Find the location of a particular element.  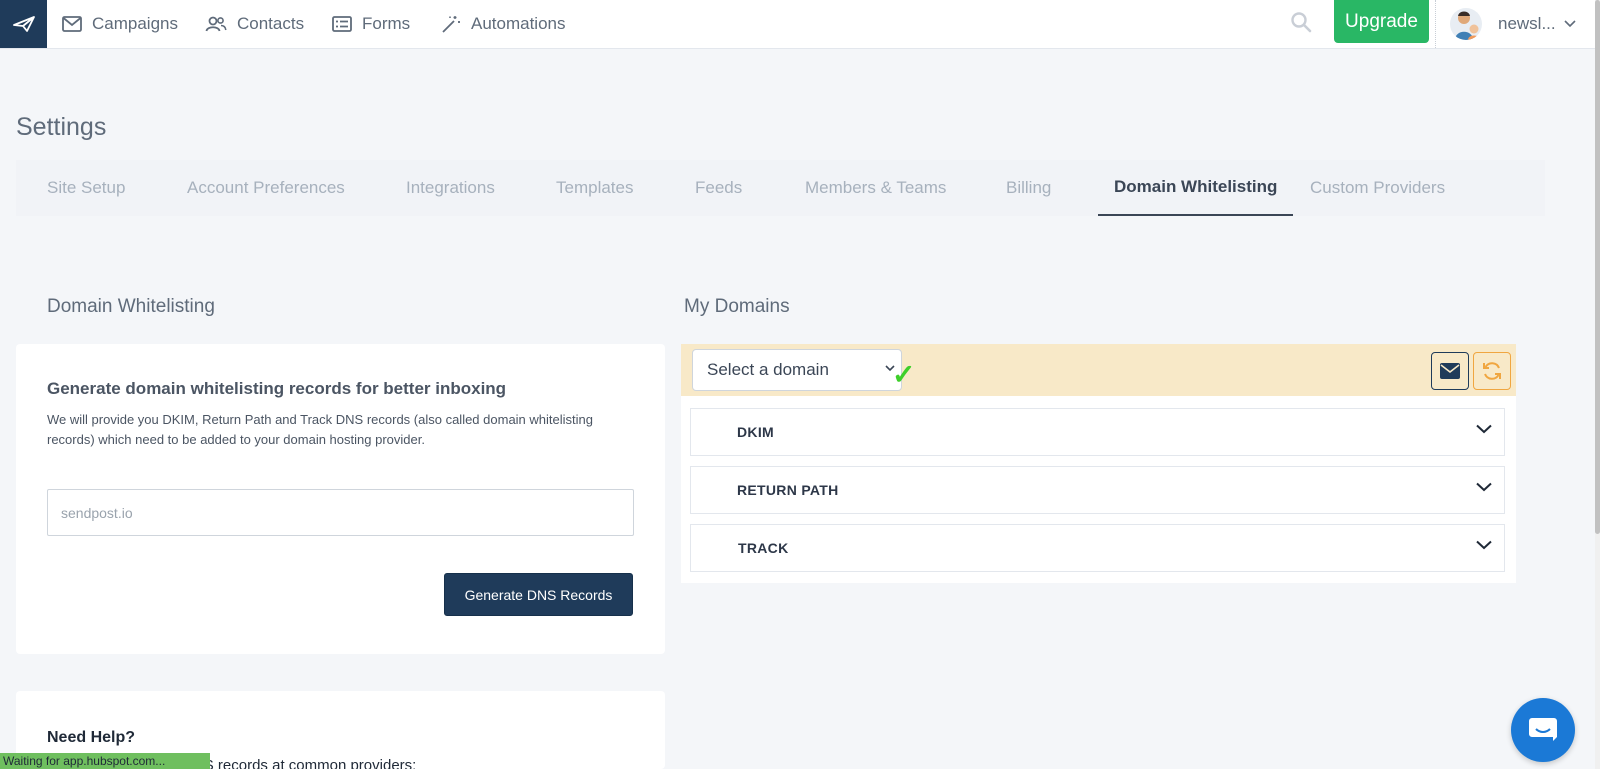

paper-plane-icon is located at coordinates (23, 24).